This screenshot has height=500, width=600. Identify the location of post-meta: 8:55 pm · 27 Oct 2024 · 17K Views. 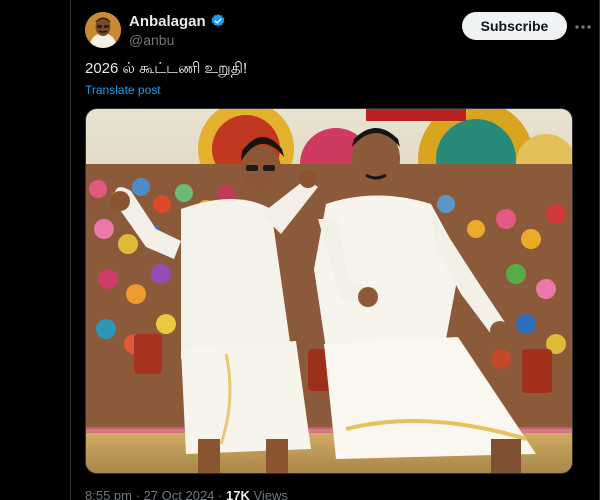
(186, 494).